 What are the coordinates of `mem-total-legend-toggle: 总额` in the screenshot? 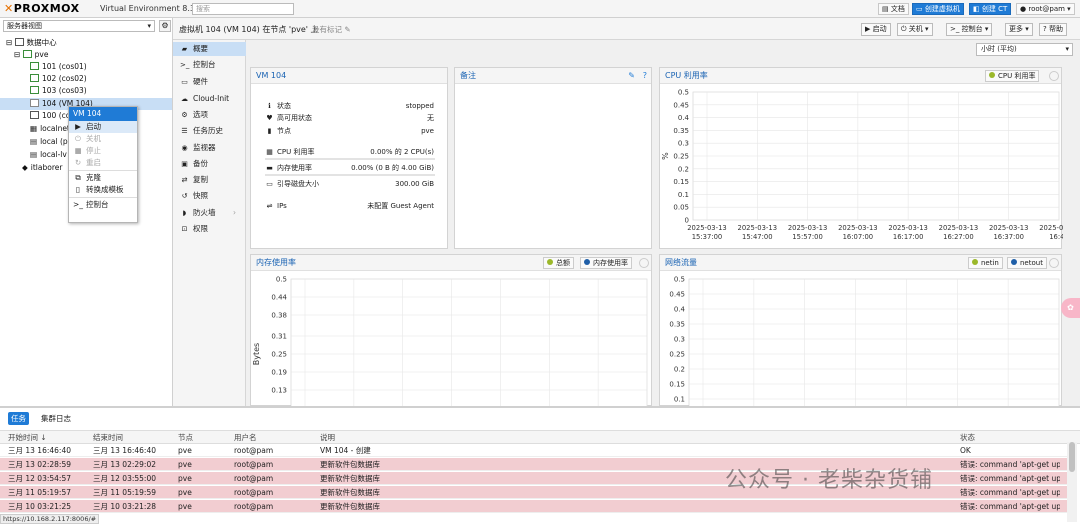 It's located at (558, 263).